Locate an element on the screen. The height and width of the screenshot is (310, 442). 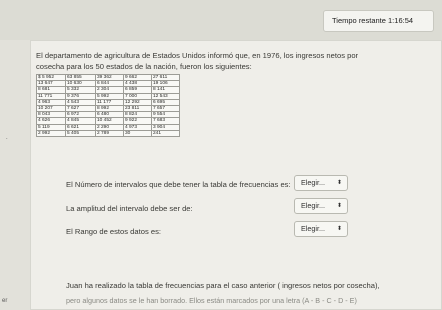
table-cell: 241 is located at coordinates (165, 133).